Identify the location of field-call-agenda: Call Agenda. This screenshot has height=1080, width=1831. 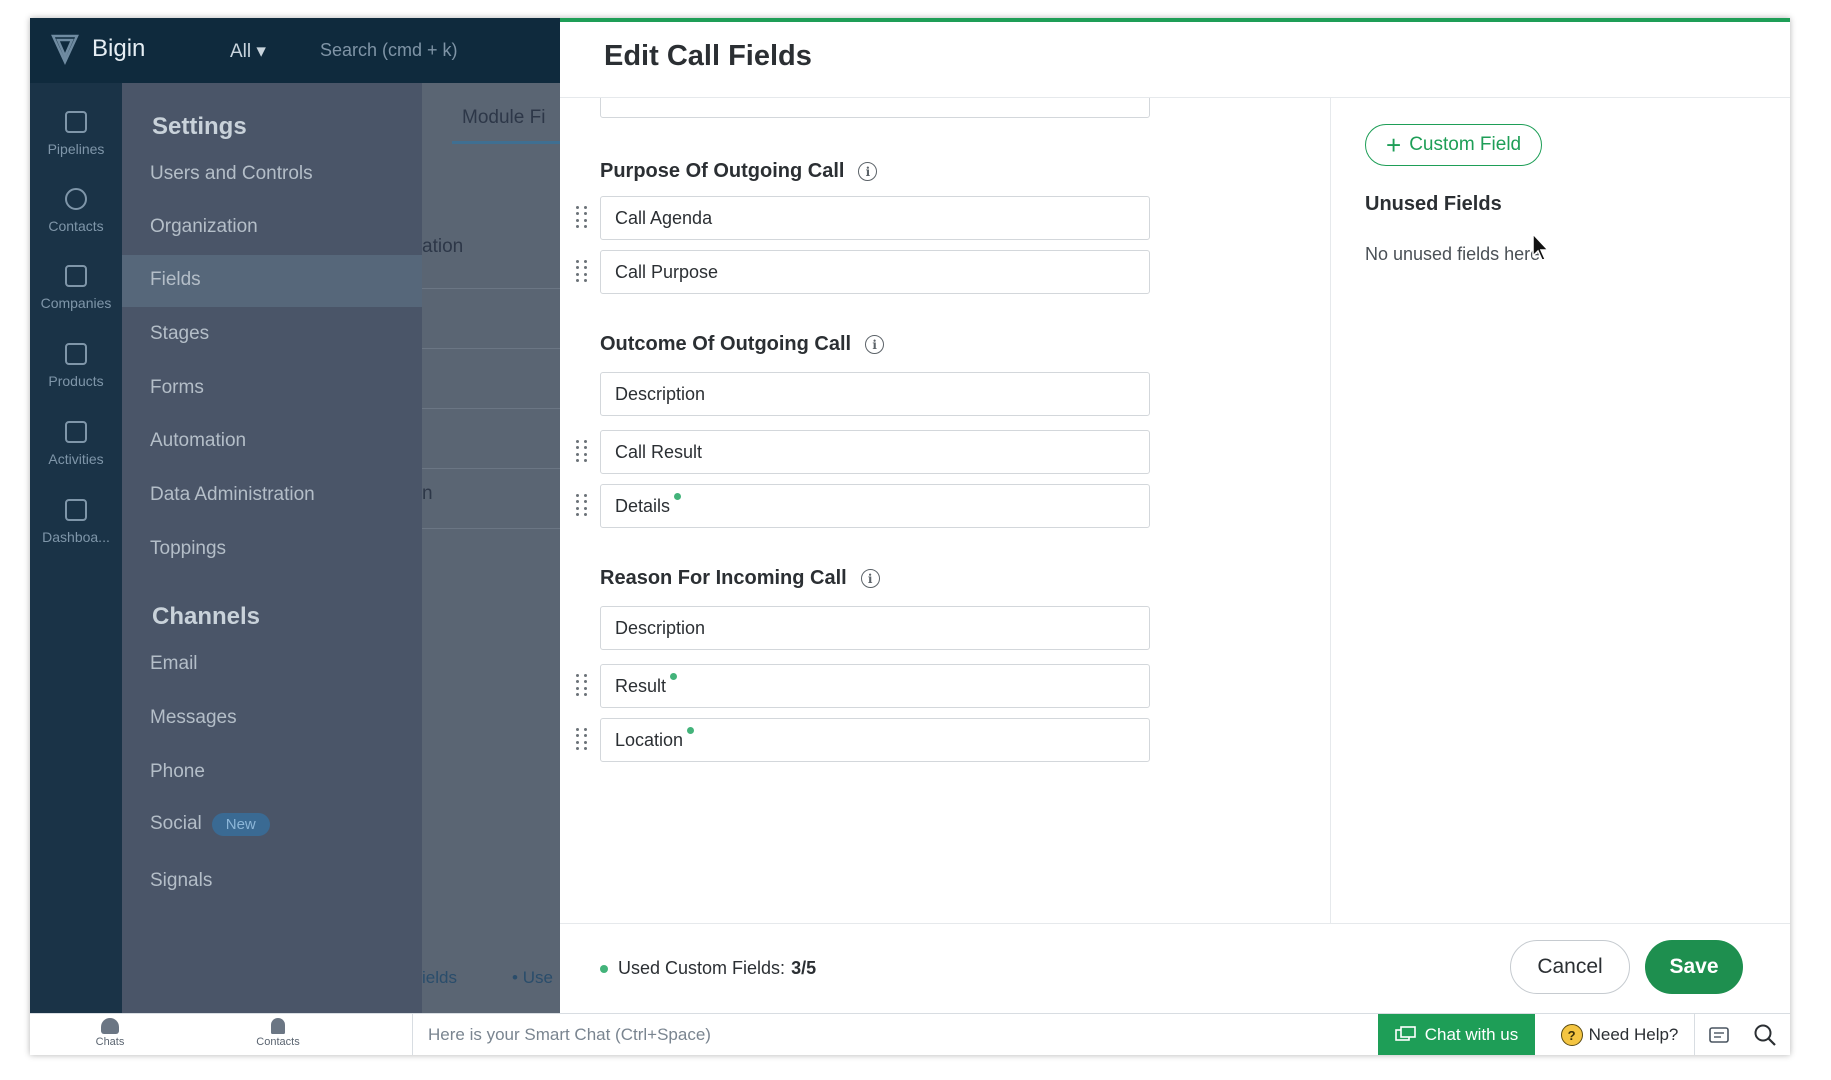
(875, 218).